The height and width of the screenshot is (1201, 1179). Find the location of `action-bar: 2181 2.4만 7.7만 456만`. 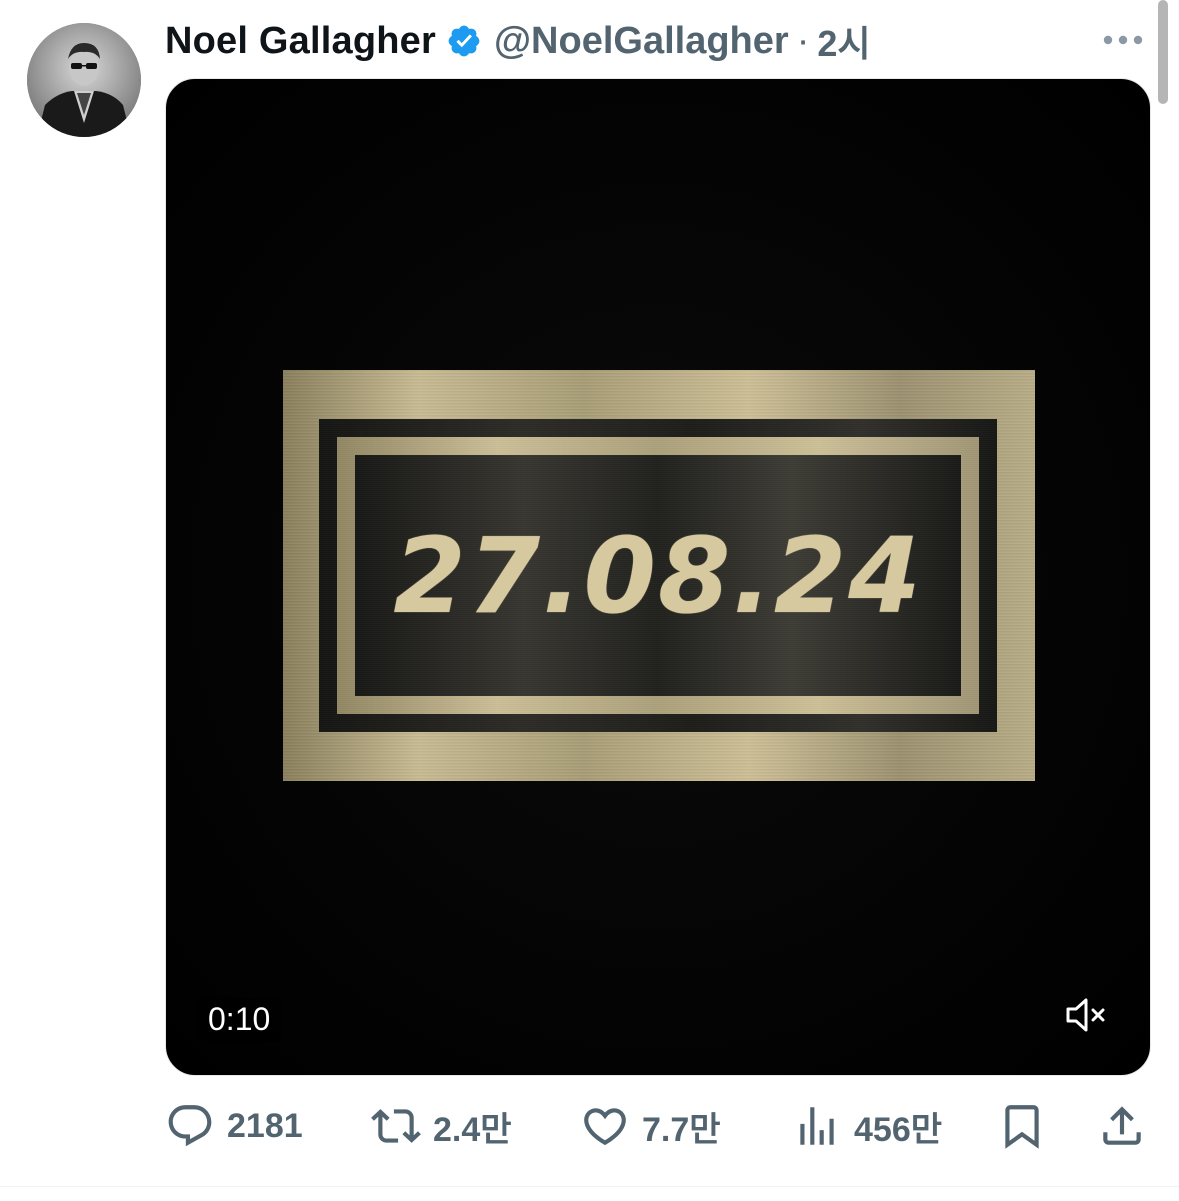

action-bar: 2181 2.4만 7.7만 456만 is located at coordinates (660, 1126).